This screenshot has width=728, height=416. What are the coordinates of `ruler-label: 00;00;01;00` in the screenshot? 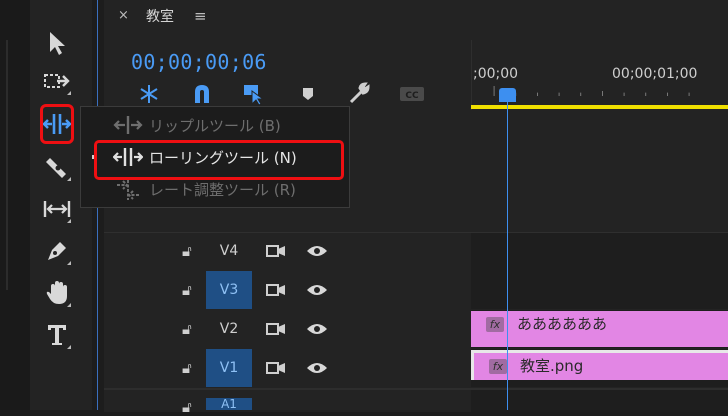 It's located at (655, 74).